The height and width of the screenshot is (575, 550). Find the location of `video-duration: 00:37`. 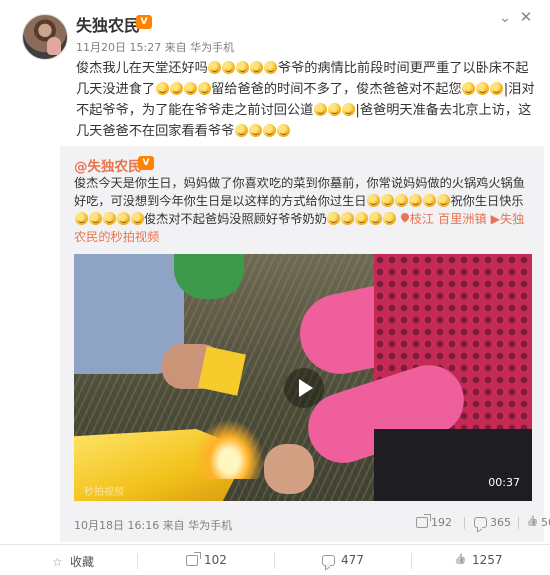

video-duration: 00:37 is located at coordinates (504, 482).